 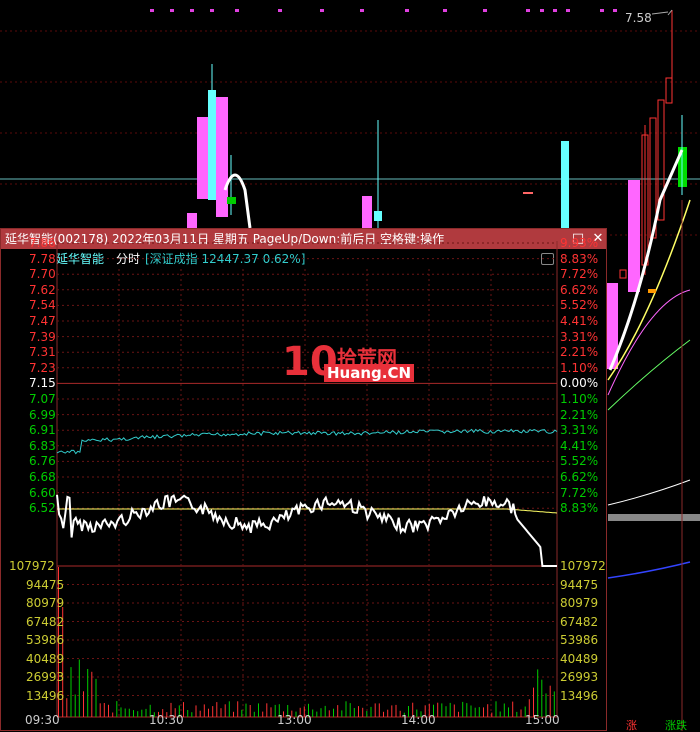 I want to click on volume-axis-label: 13496, so click(x=45, y=695).